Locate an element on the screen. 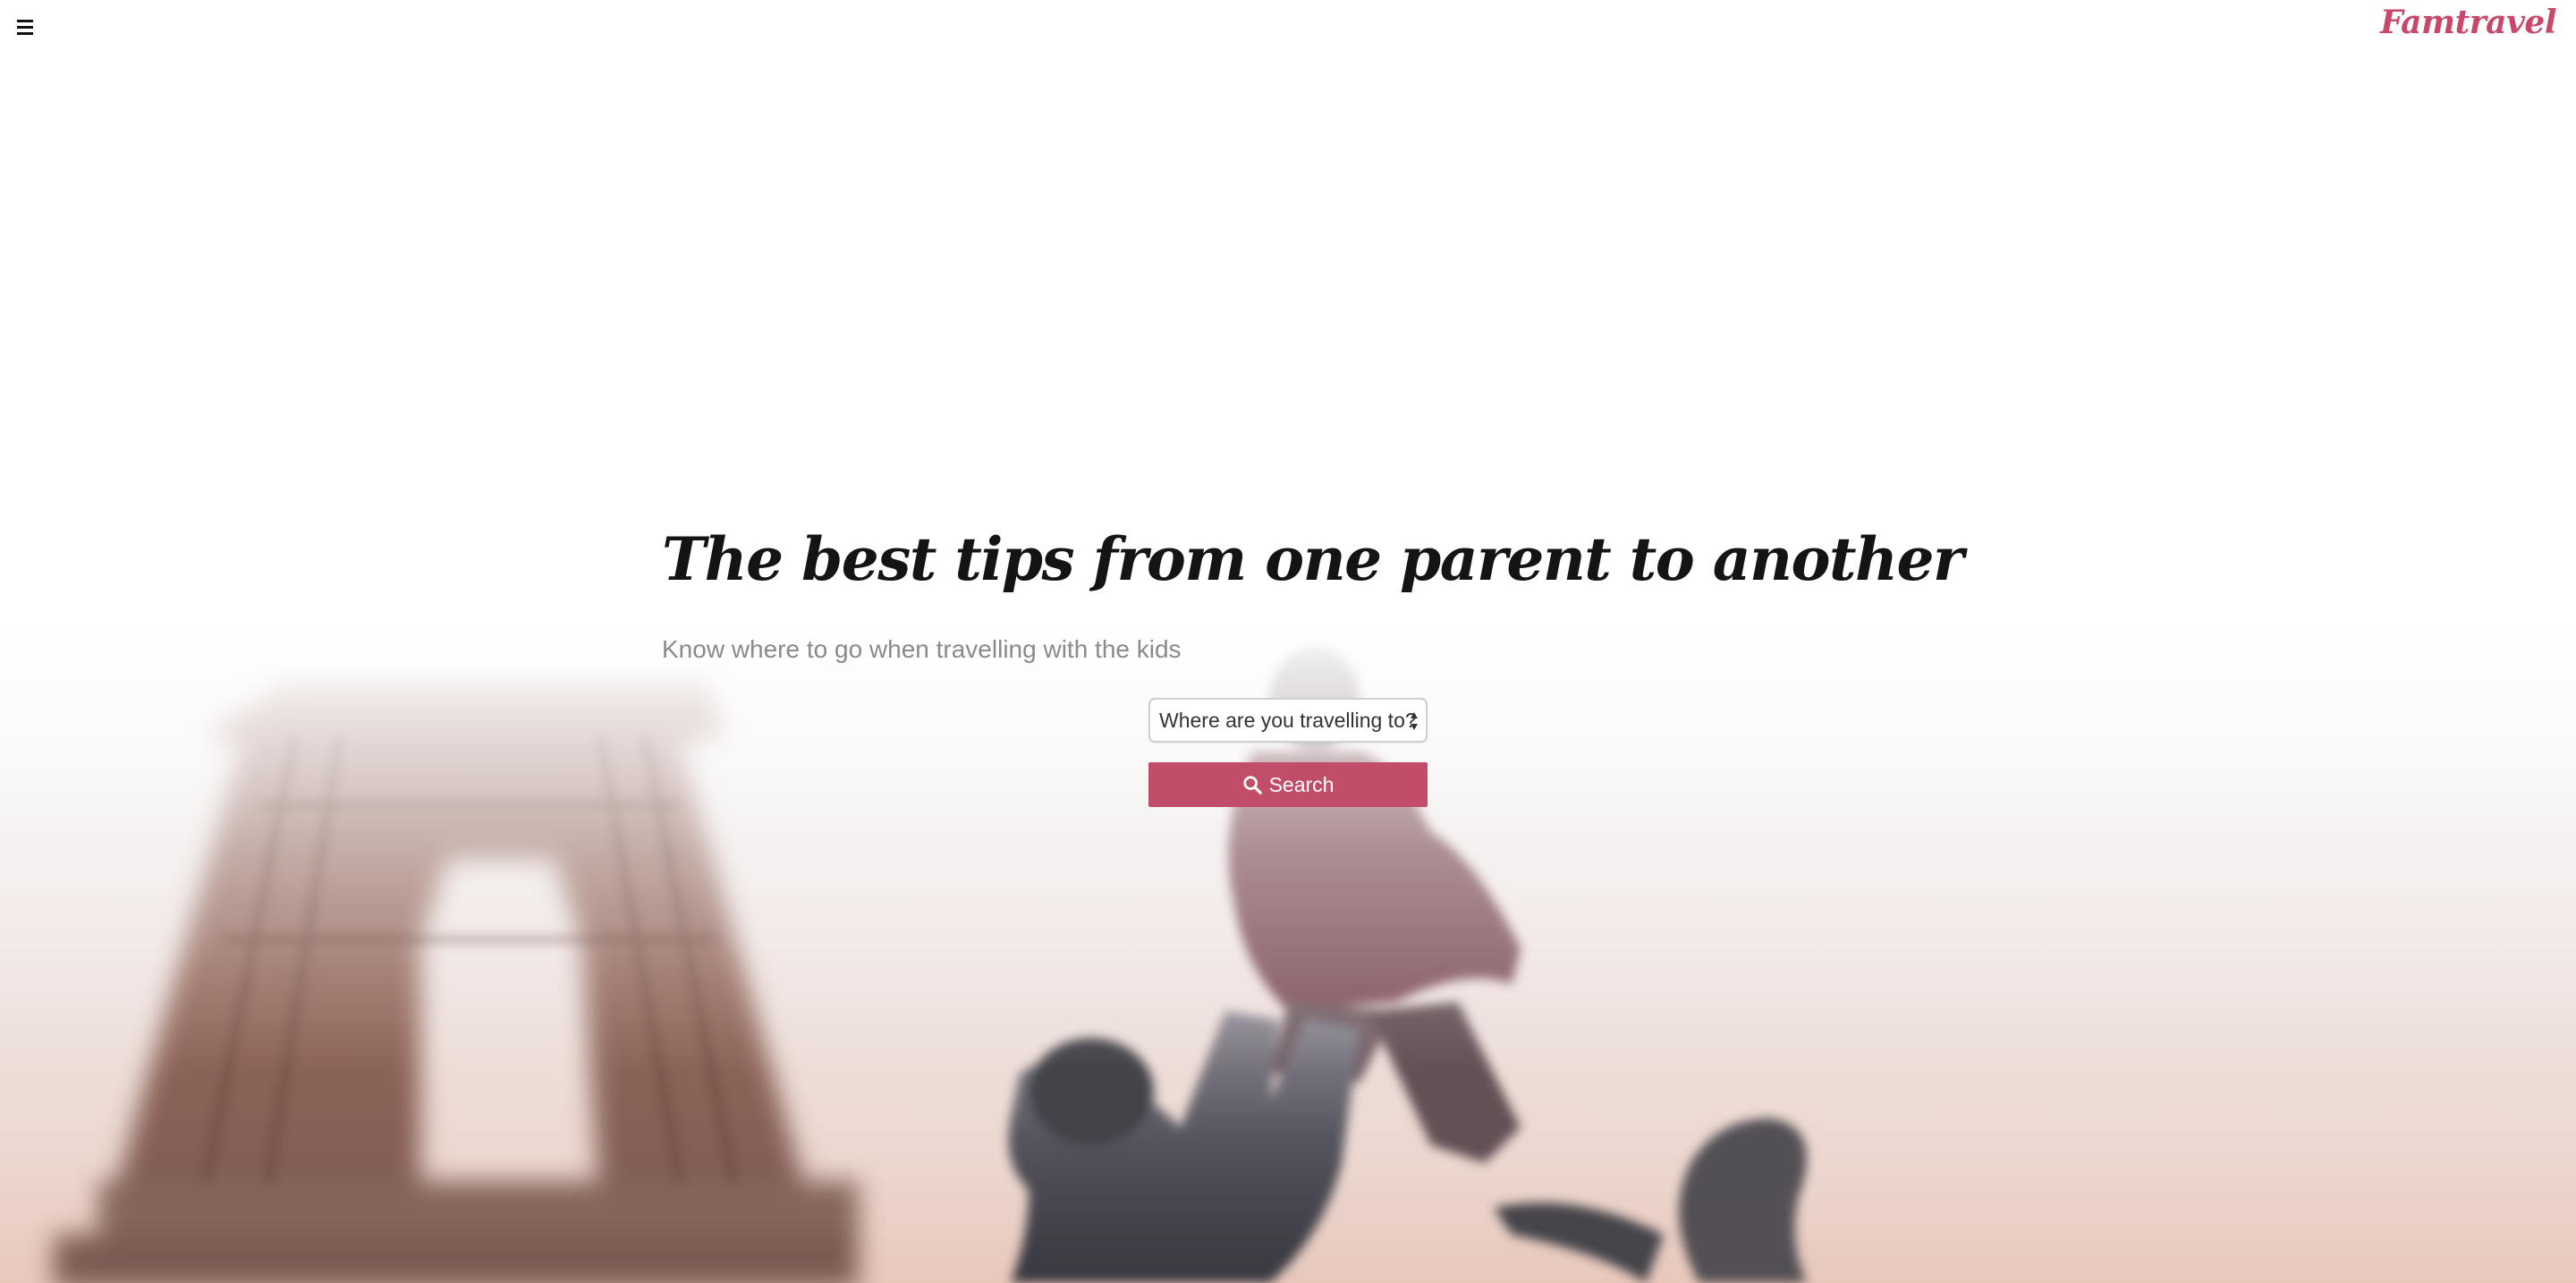  destination-select-value: Where are you travelling to? is located at coordinates (1288, 720).